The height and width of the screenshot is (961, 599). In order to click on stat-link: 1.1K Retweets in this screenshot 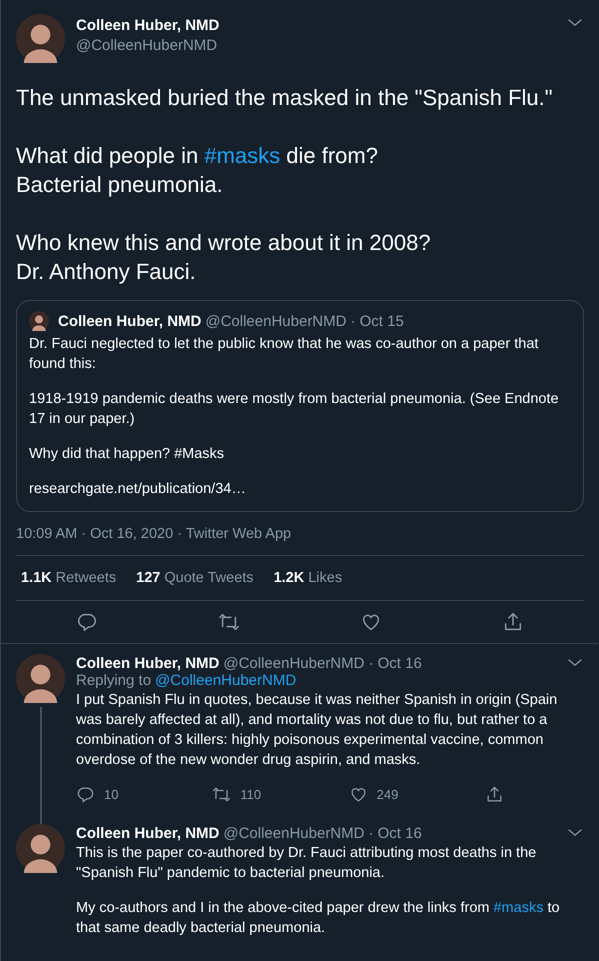, I will do `click(68, 578)`.